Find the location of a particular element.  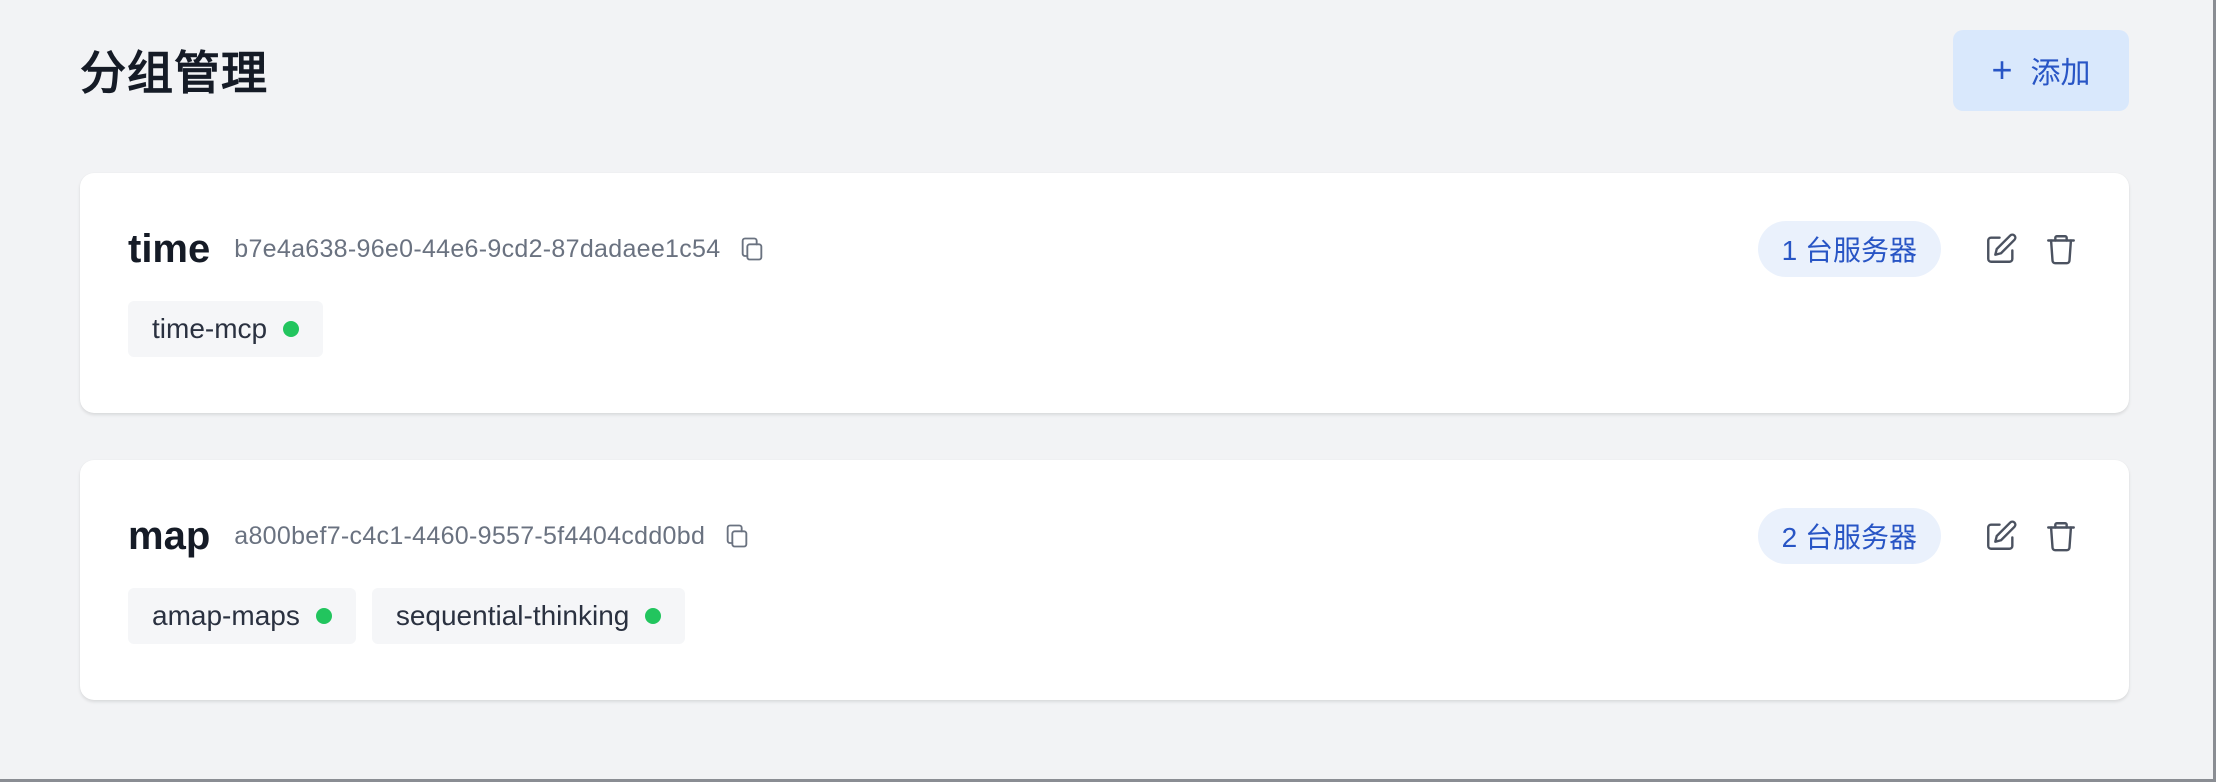

group-actions: 1 台服务器 is located at coordinates (1919, 249).